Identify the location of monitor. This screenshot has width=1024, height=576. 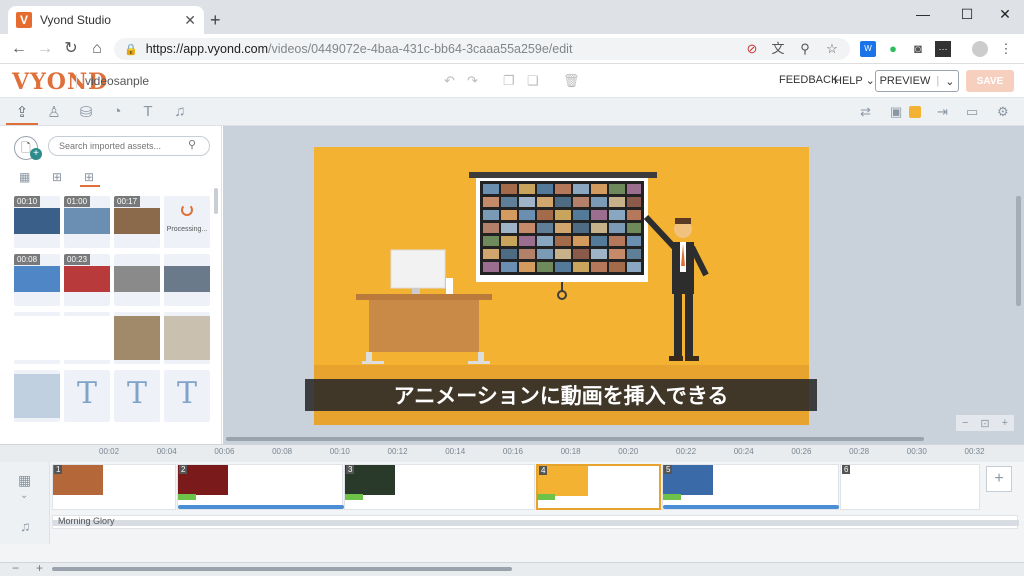
(418, 269).